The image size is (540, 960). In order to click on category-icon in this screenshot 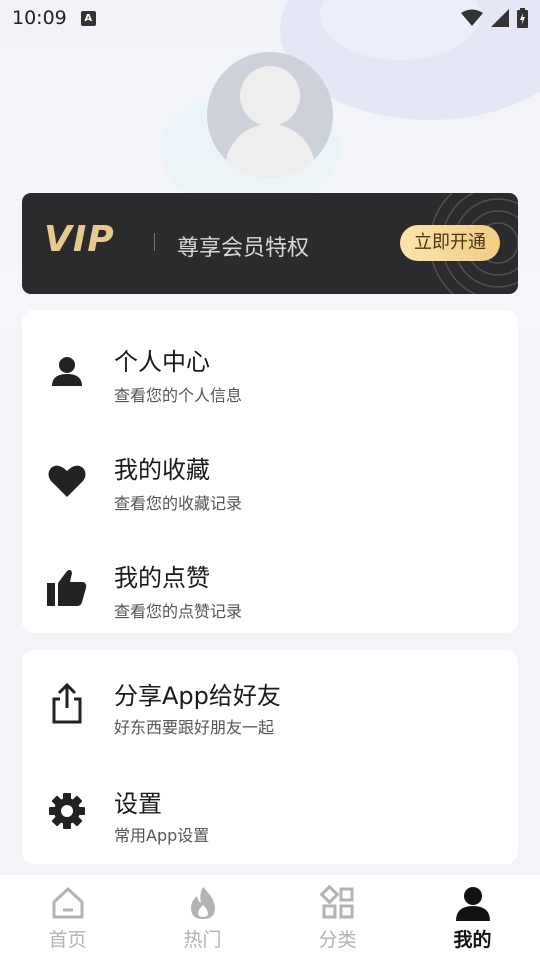, I will do `click(336, 902)`.